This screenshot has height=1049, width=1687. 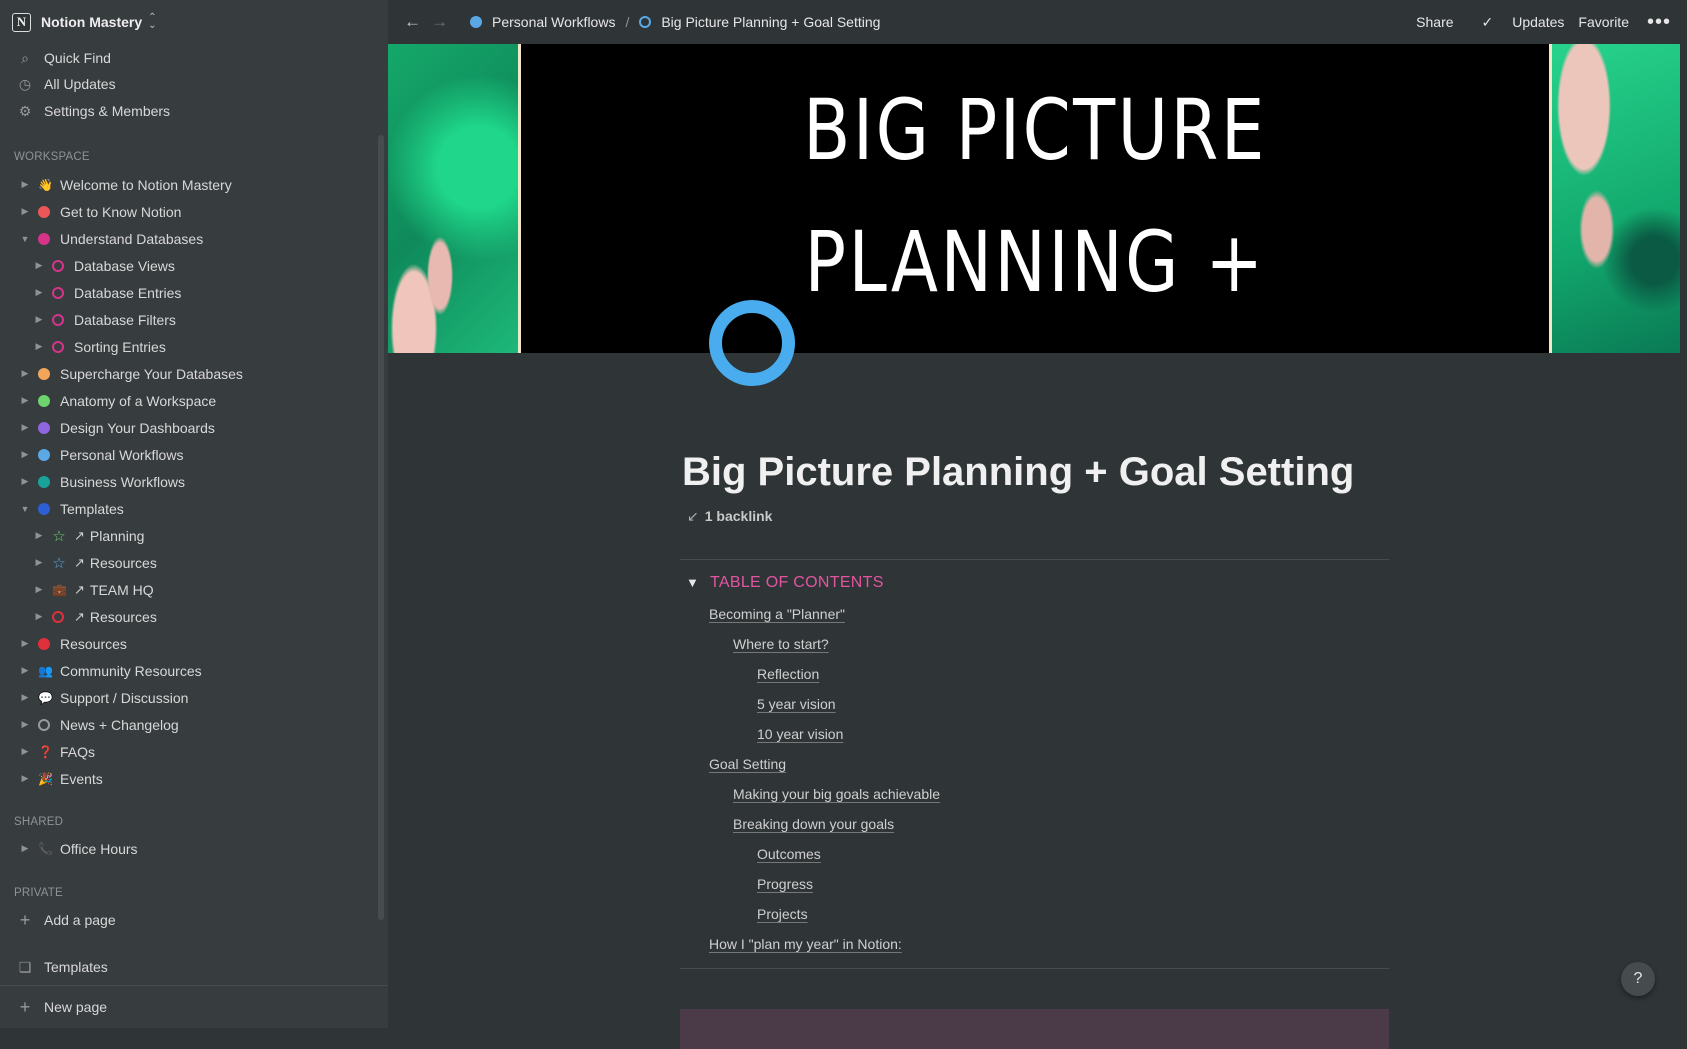 What do you see at coordinates (21, 22) in the screenshot?
I see `notion-logo-icon: N` at bounding box center [21, 22].